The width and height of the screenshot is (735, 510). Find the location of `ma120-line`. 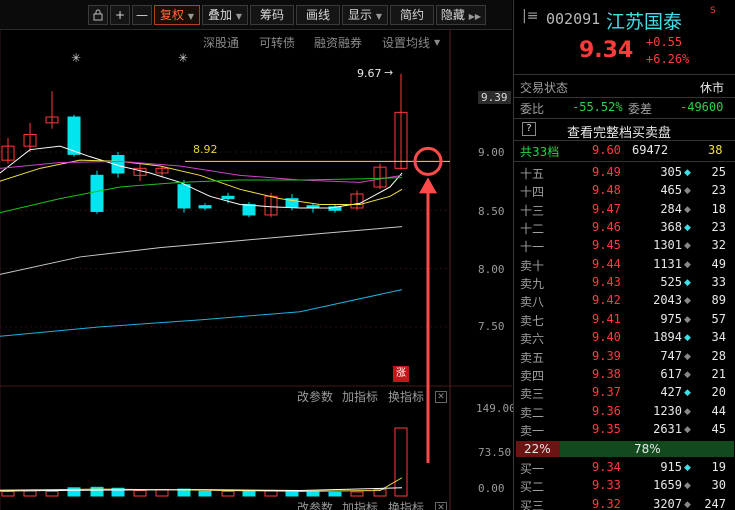

ma120-line is located at coordinates (201, 313).